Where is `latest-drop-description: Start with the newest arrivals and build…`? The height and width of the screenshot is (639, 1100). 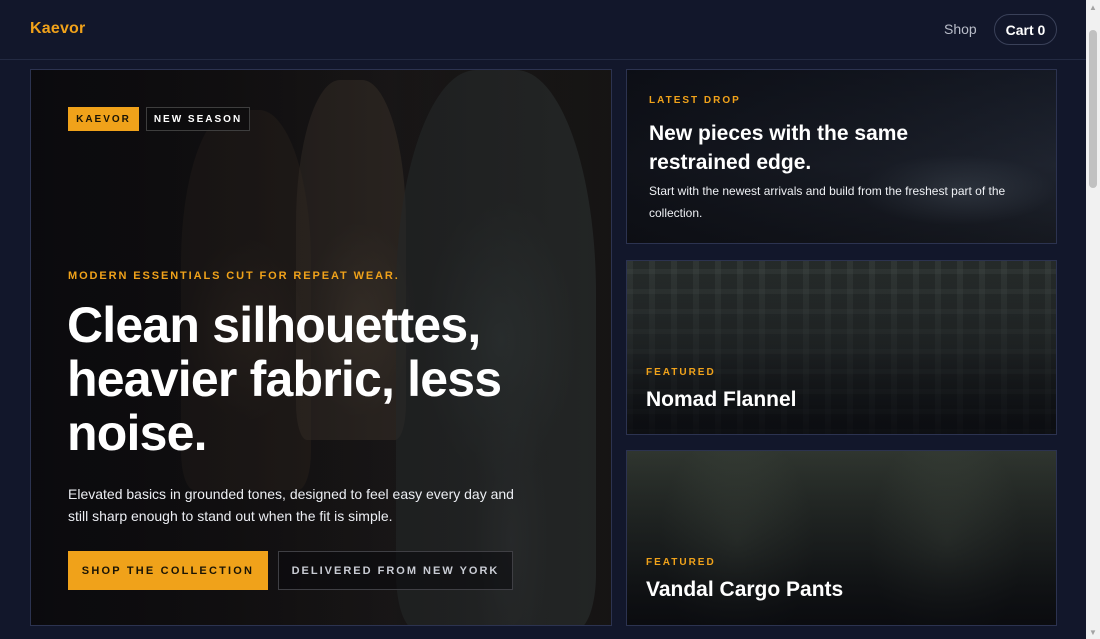 latest-drop-description: Start with the newest arrivals and build… is located at coordinates (827, 202).